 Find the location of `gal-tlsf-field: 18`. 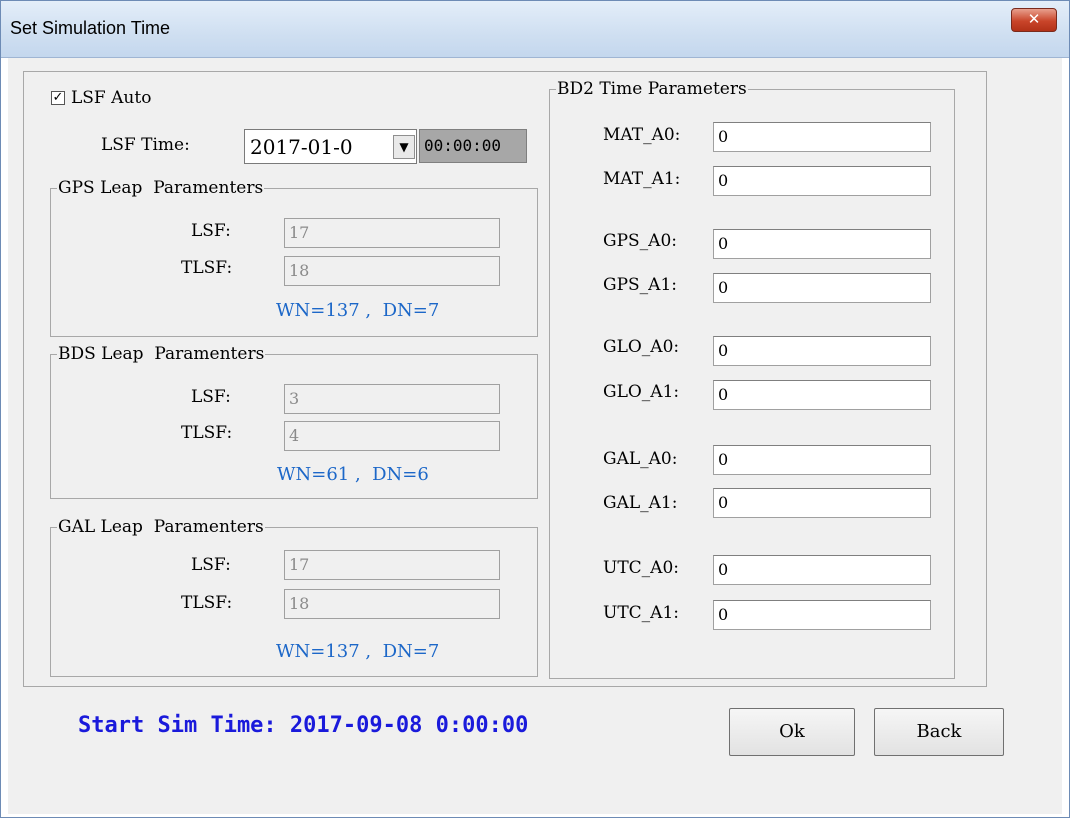

gal-tlsf-field: 18 is located at coordinates (392, 604).